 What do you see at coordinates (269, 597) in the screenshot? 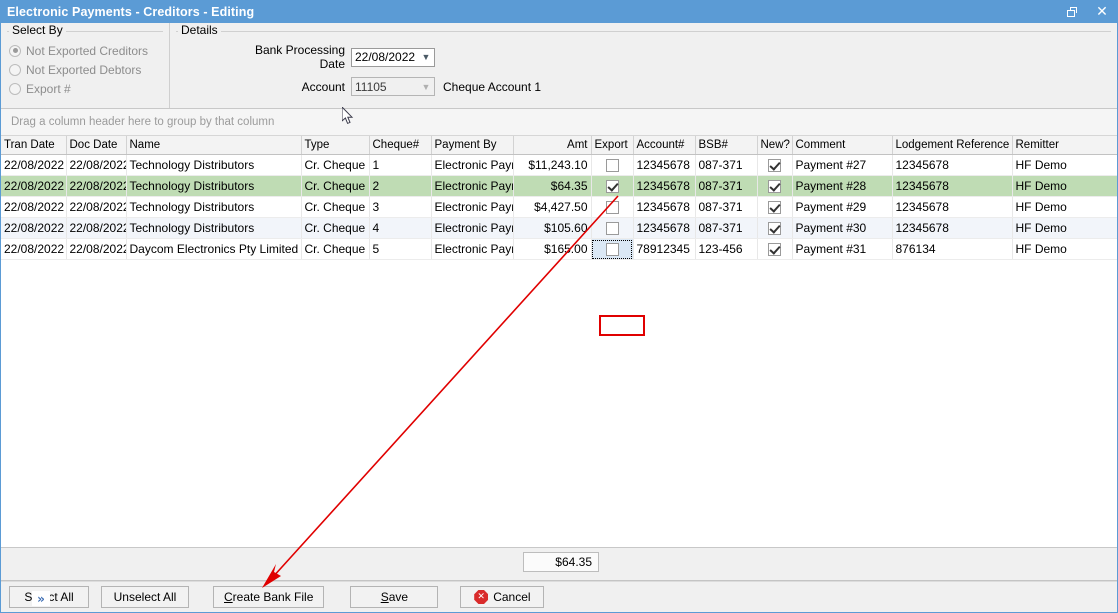
I see `create-bank-file-button: Create Bank File` at bounding box center [269, 597].